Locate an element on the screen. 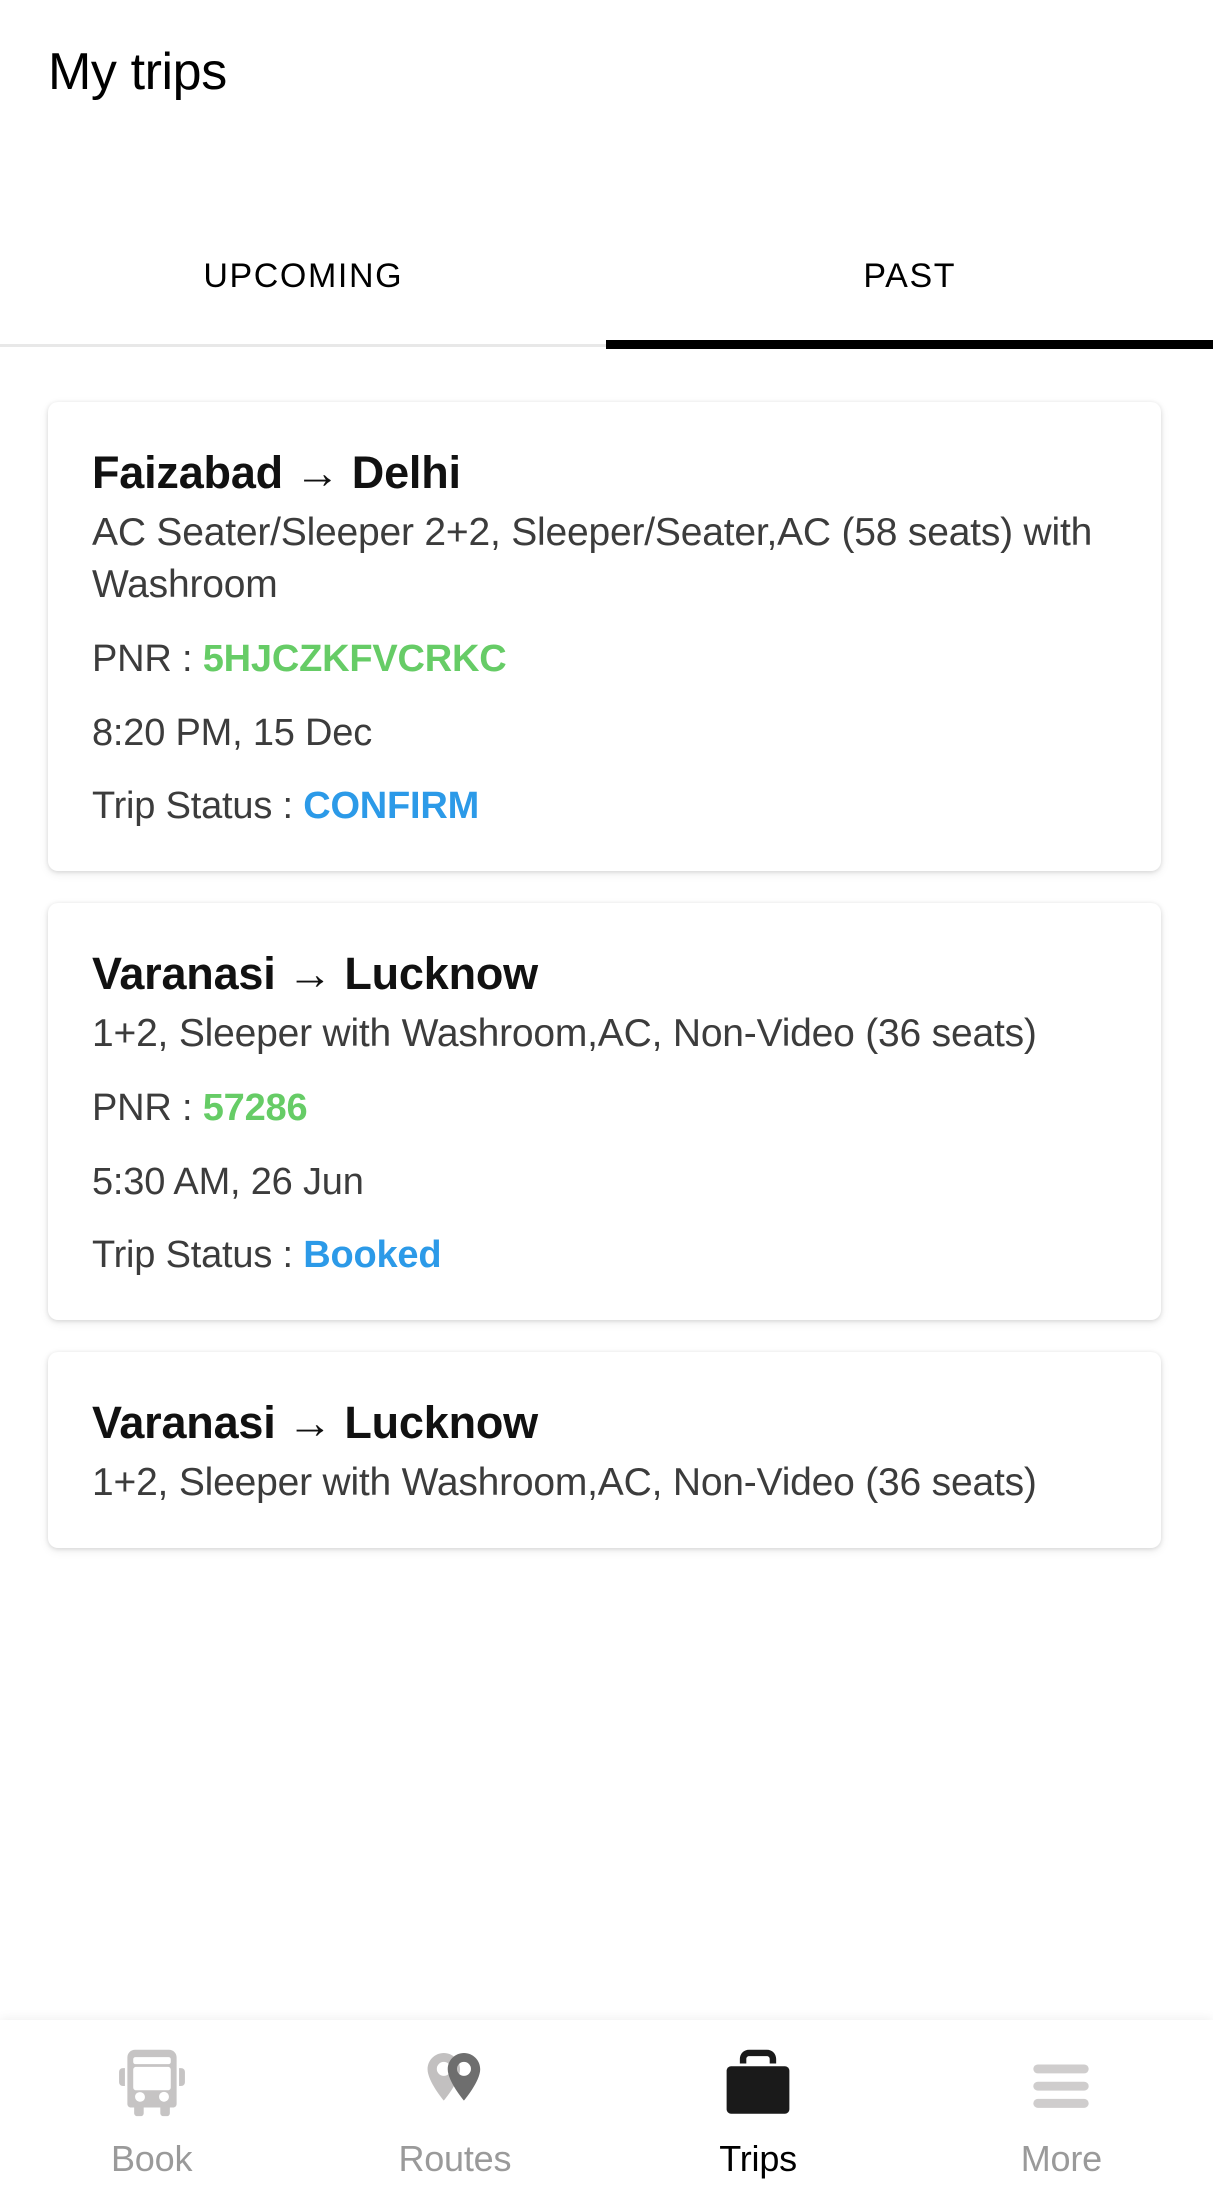  nav-item-routes: Routes is located at coordinates (454, 2109).